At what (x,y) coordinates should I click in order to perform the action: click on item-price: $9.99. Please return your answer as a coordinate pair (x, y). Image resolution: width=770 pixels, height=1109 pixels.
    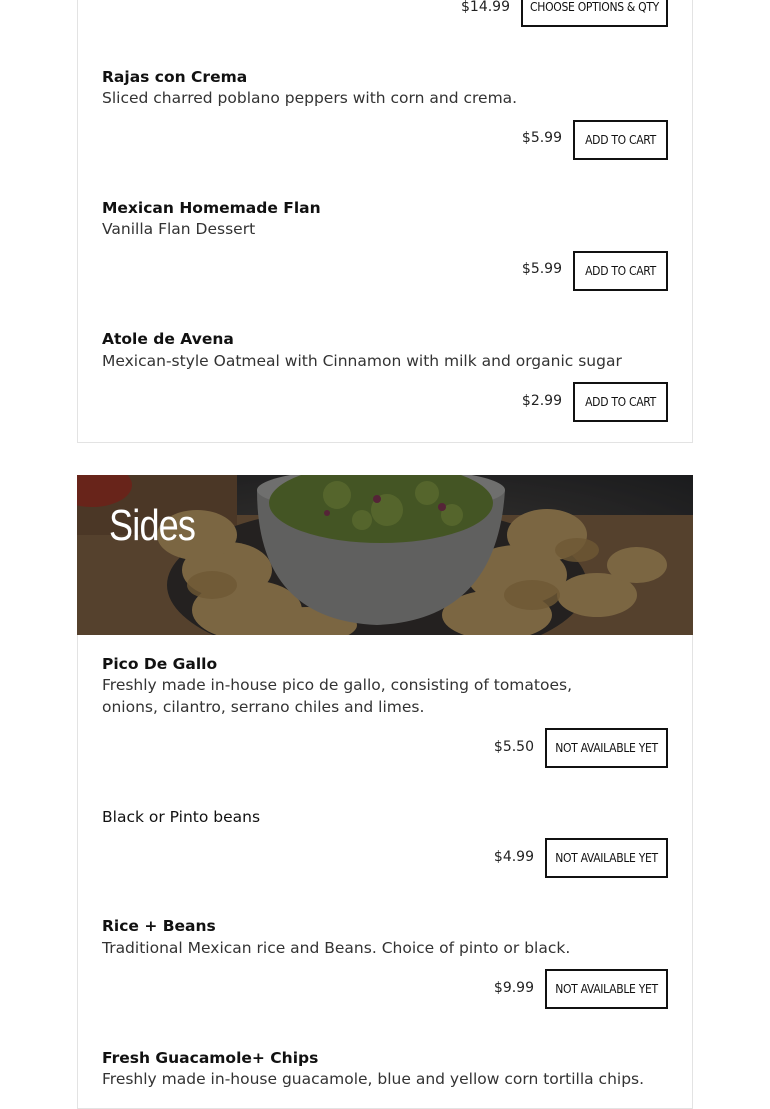
    Looking at the image, I should click on (513, 988).